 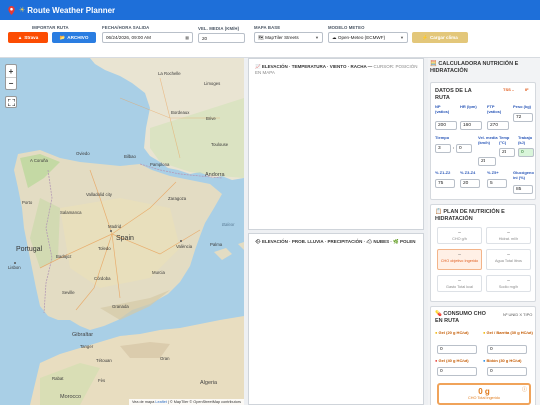 What do you see at coordinates (445, 183) in the screenshot?
I see `z1-input: 75` at bounding box center [445, 183].